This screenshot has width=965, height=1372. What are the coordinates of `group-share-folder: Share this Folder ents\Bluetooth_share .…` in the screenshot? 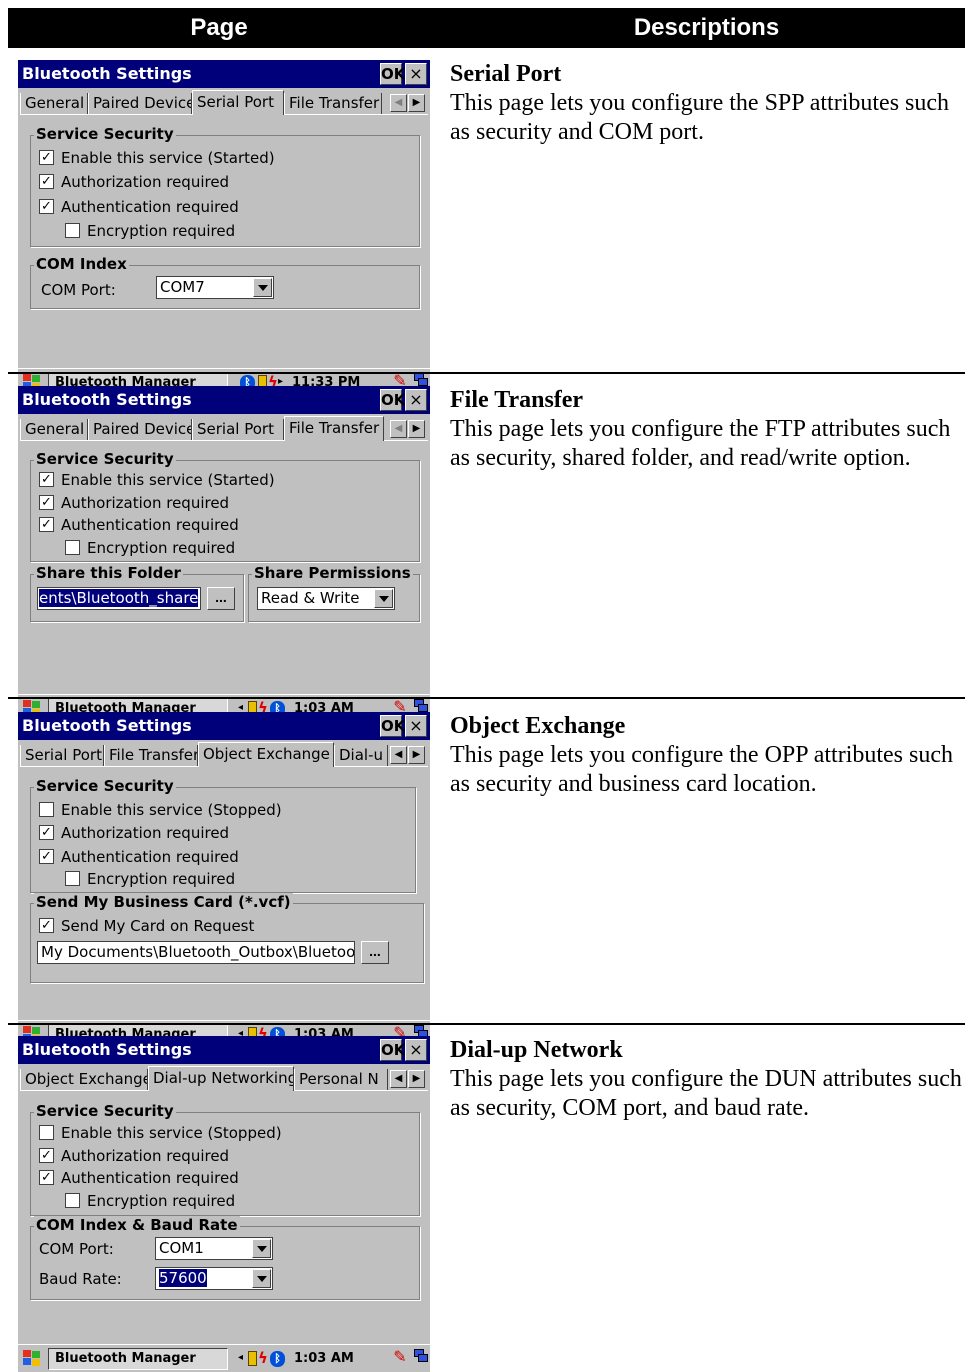 It's located at (137, 593).